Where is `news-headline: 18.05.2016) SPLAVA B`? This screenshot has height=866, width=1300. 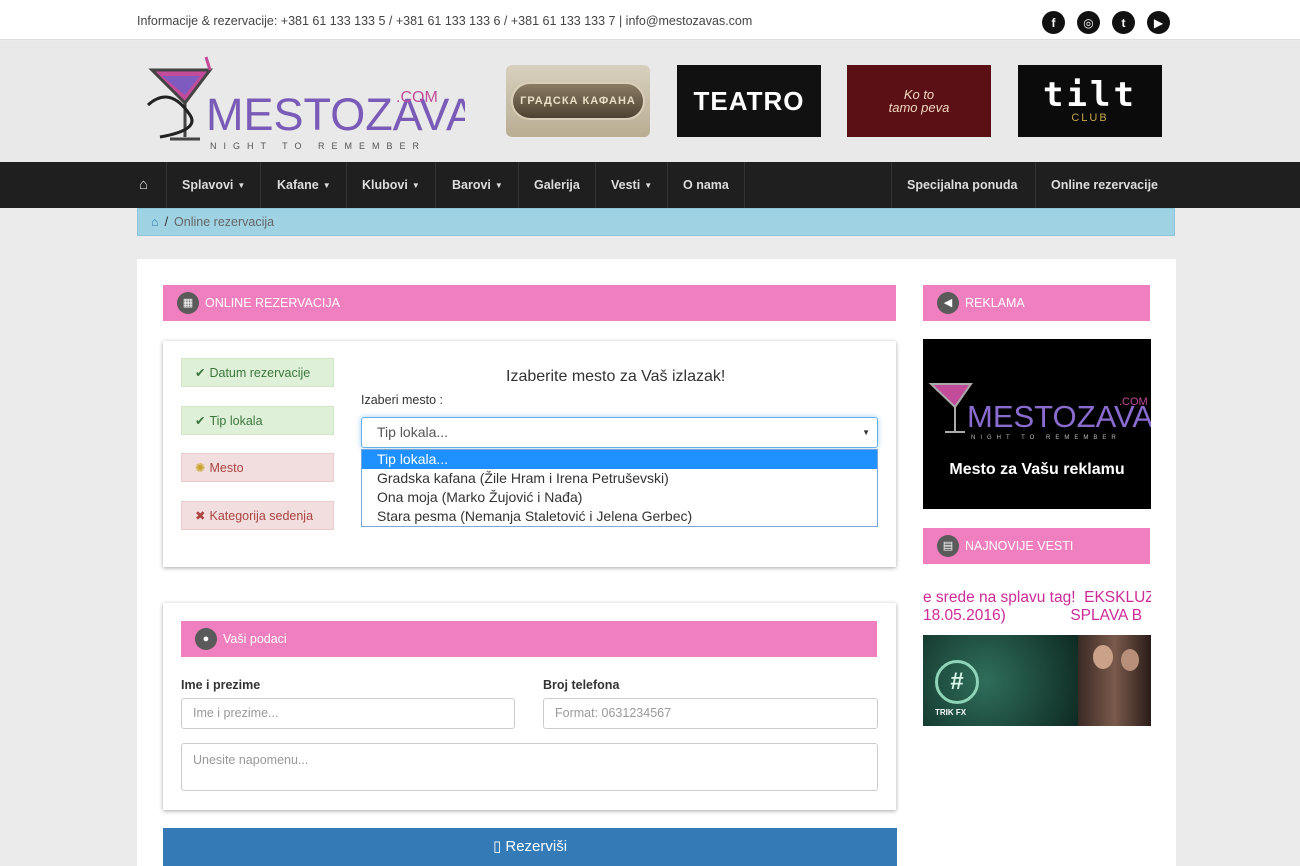 news-headline: 18.05.2016) SPLAVA B is located at coordinates (1033, 615).